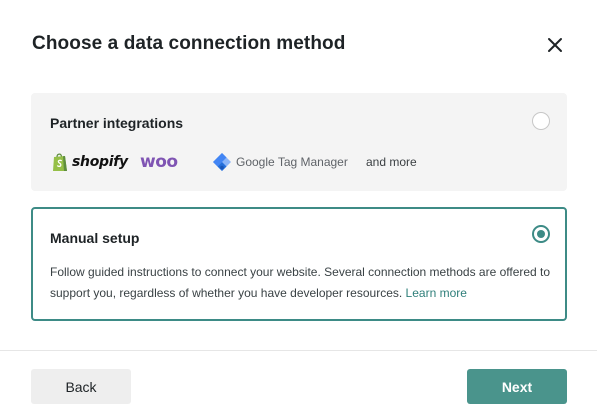 Image resolution: width=597 pixels, height=419 pixels. I want to click on shopify-logo: shopify, so click(90, 162).